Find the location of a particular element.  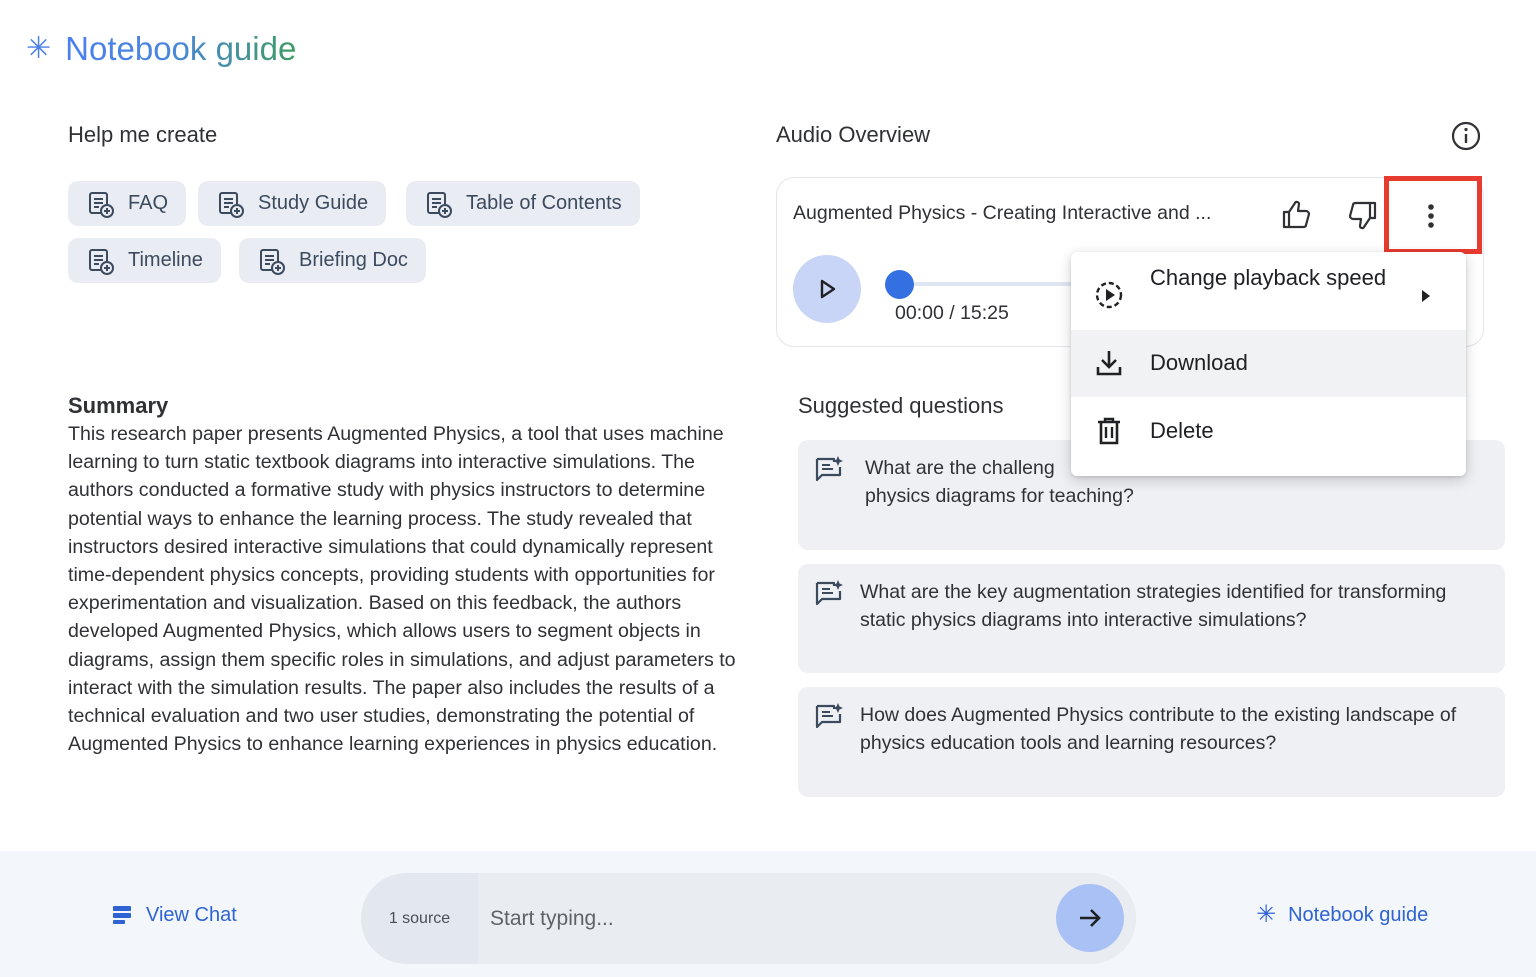

view-chat-label: View Chat is located at coordinates (191, 914).